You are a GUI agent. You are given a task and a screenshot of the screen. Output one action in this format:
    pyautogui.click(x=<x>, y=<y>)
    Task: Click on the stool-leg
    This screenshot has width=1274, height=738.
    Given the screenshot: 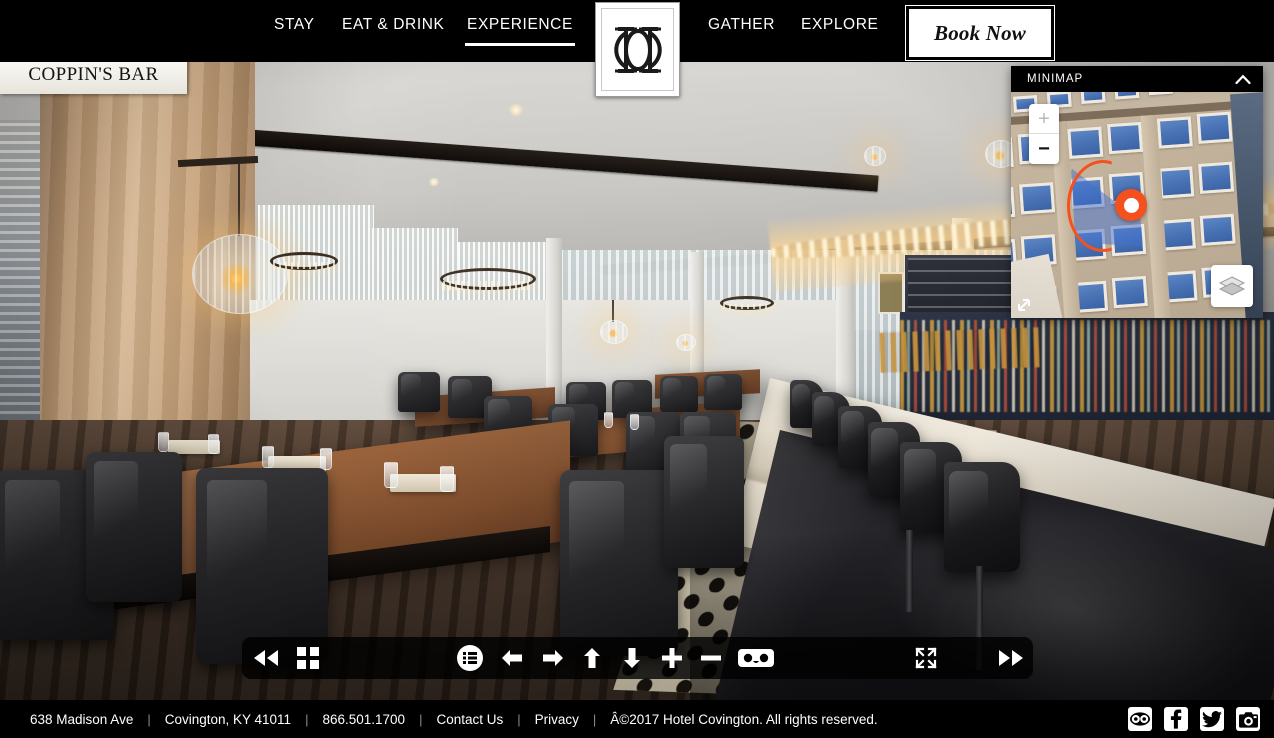 What is the action you would take?
    pyautogui.click(x=909, y=571)
    